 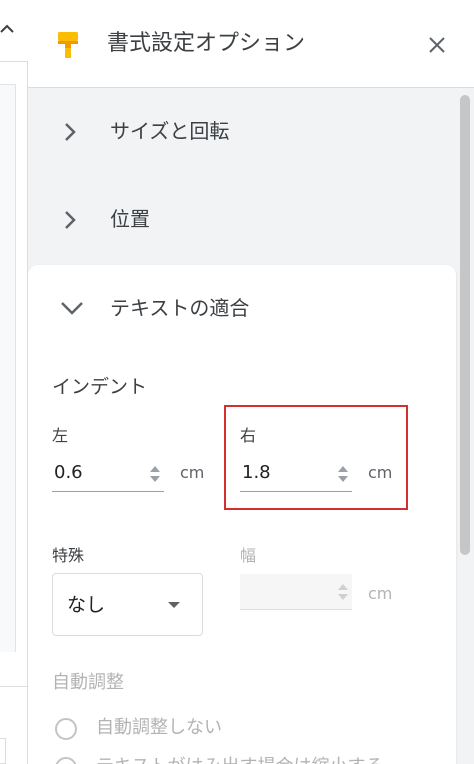 I want to click on section-text-fit-header: テキストの適合, so click(x=242, y=308).